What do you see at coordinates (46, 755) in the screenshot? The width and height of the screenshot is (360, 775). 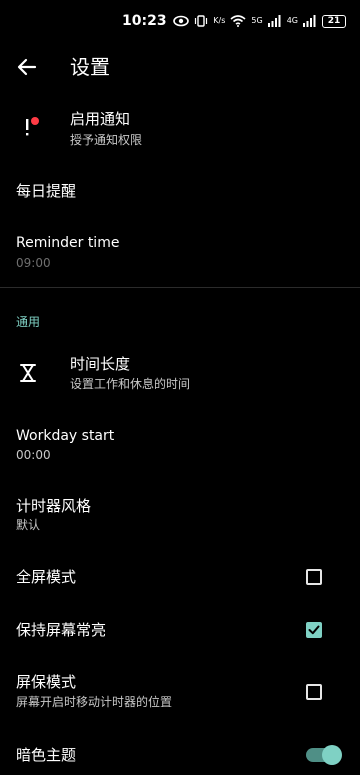 I see `dark-theme-title: 暗色主题` at bounding box center [46, 755].